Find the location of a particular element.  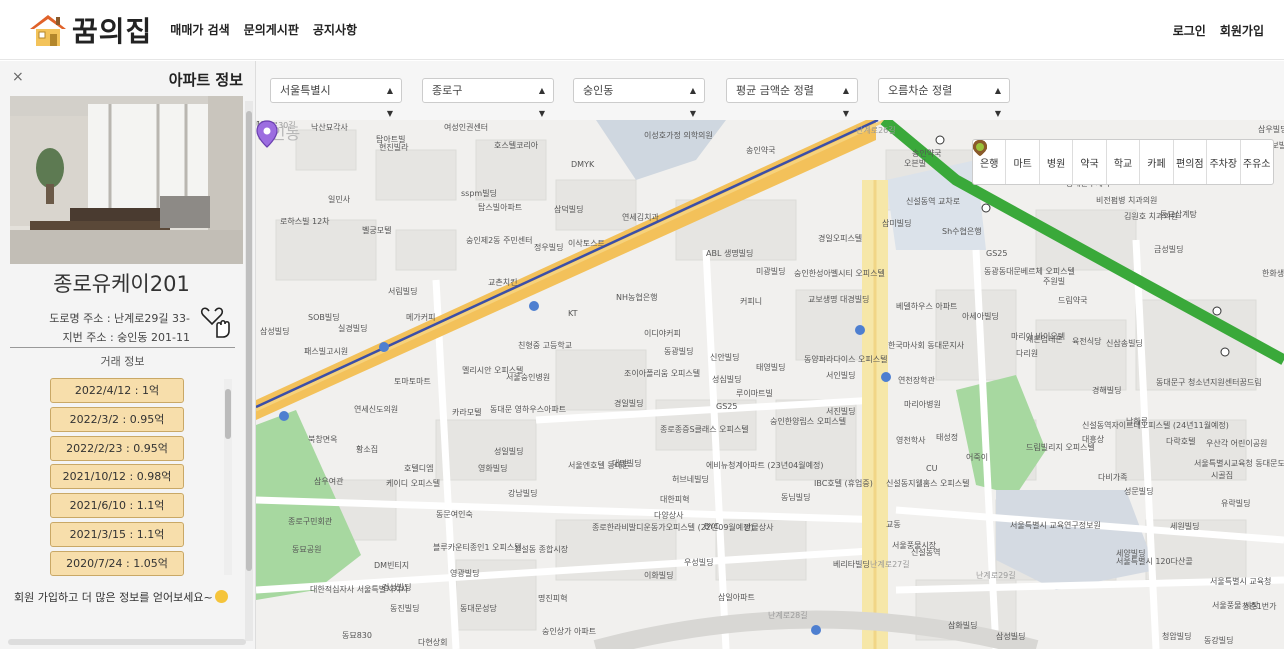

order-sort-value: 오름차순 정렬 is located at coordinates (920, 90).